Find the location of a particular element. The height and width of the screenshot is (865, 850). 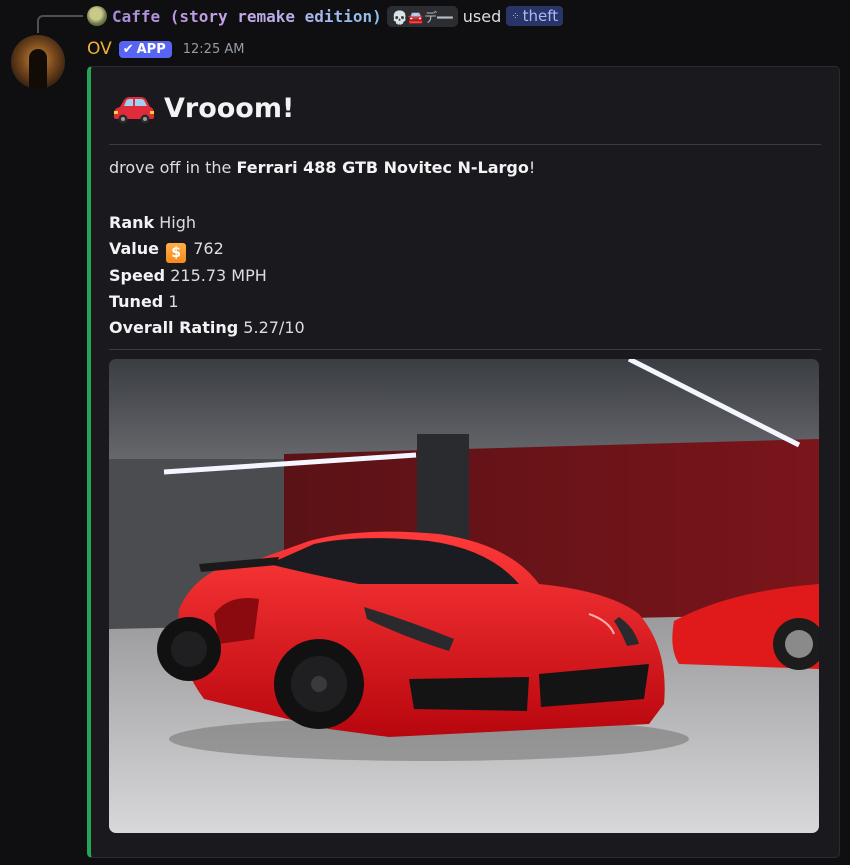

car-name: Ferrari 488 GTB Novitec N-Largo is located at coordinates (382, 167).